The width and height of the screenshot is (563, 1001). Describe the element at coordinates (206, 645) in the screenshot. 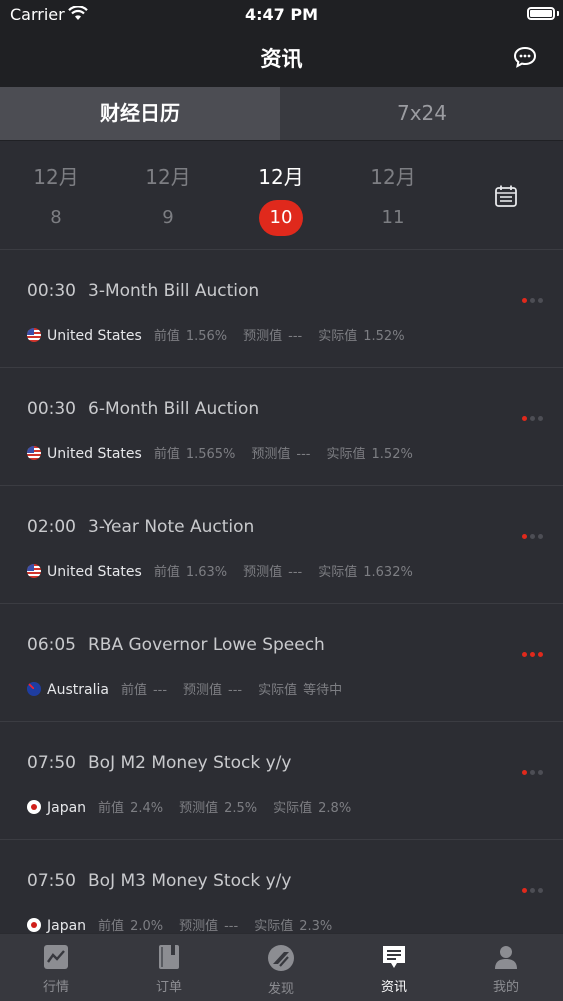

I see `event-title: RBA Governor Lowe Speech` at that location.